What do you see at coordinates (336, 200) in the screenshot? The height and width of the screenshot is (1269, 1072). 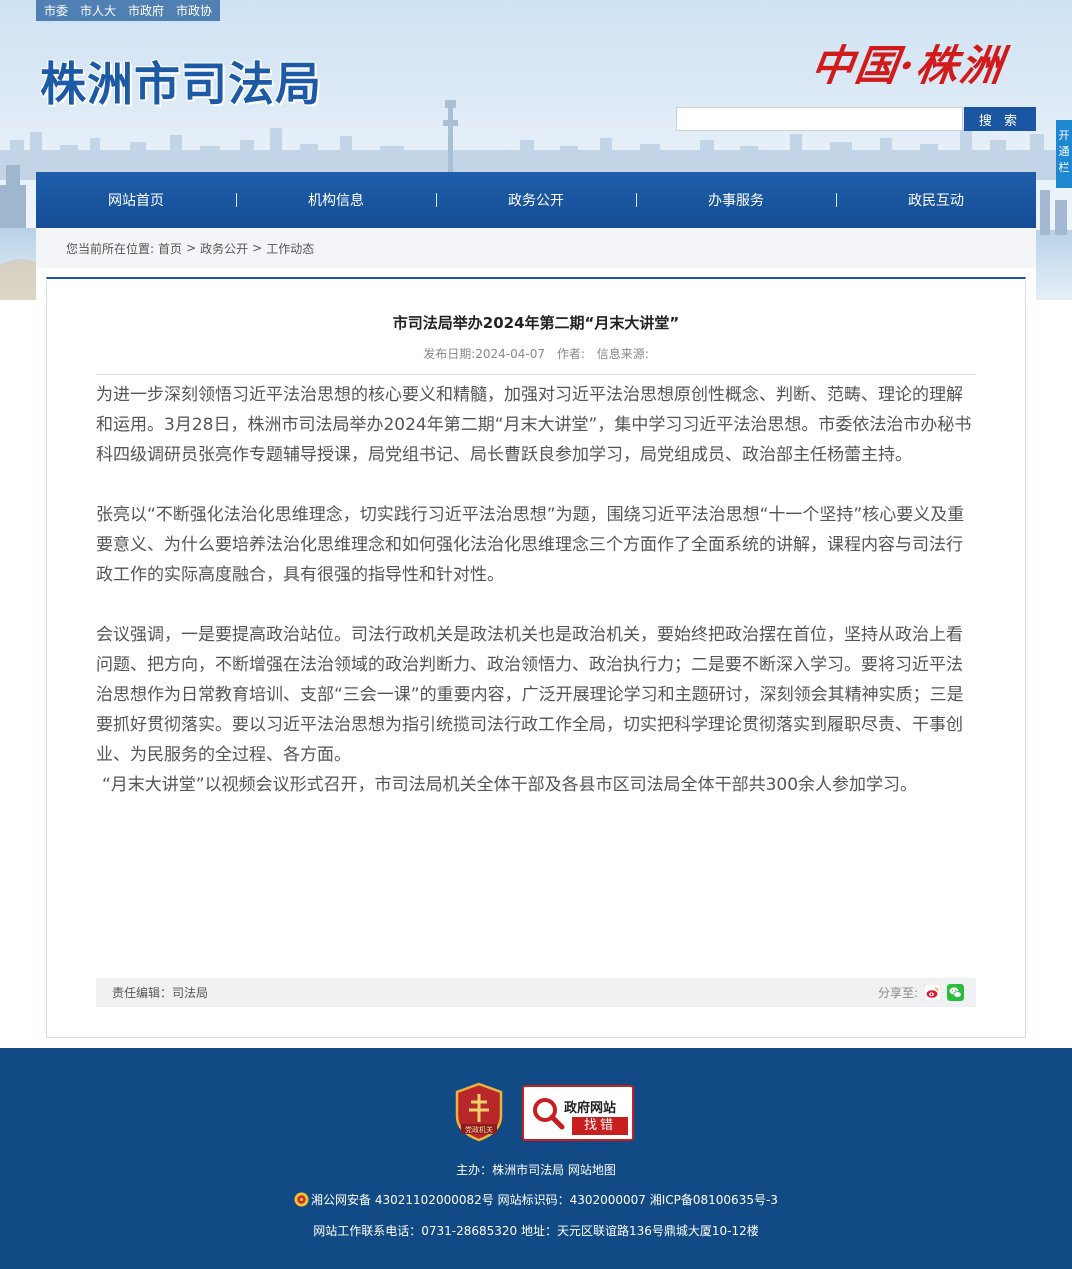 I see `nav-organization-info: 机构信息` at bounding box center [336, 200].